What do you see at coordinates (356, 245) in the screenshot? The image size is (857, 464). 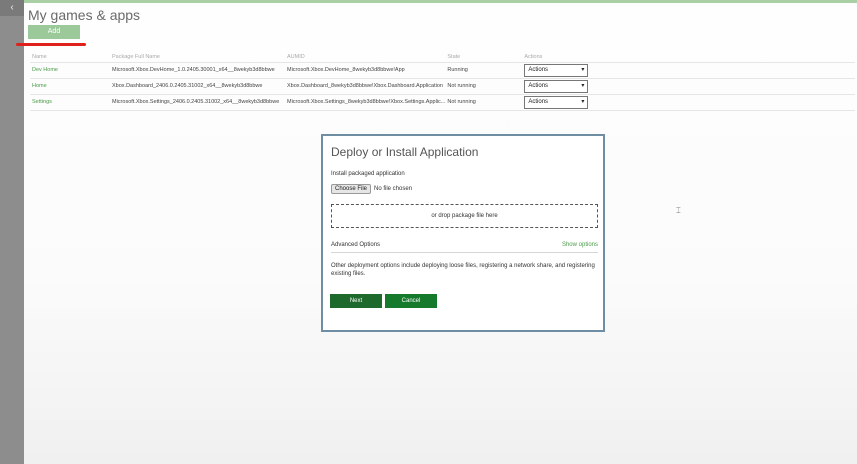 I see `advanced-options-label: Advanced Options` at bounding box center [356, 245].